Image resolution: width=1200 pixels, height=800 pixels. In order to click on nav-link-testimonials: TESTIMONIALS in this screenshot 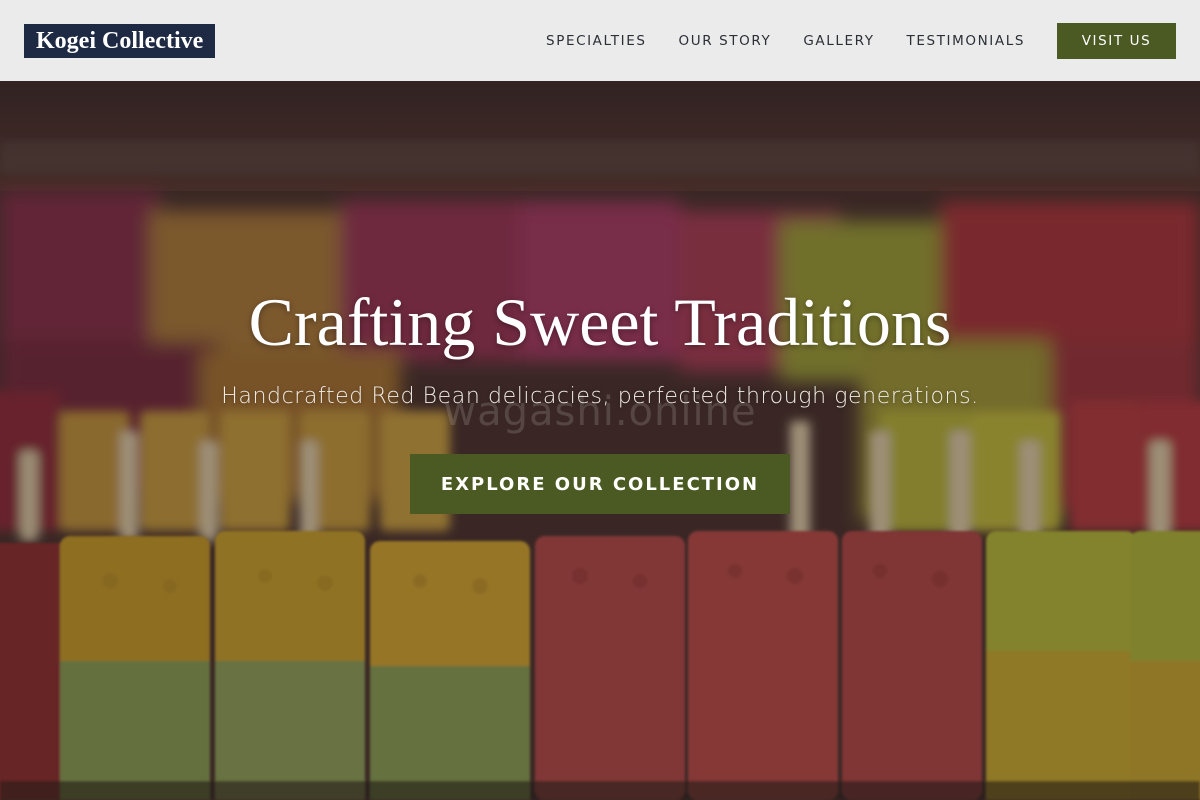, I will do `click(966, 41)`.